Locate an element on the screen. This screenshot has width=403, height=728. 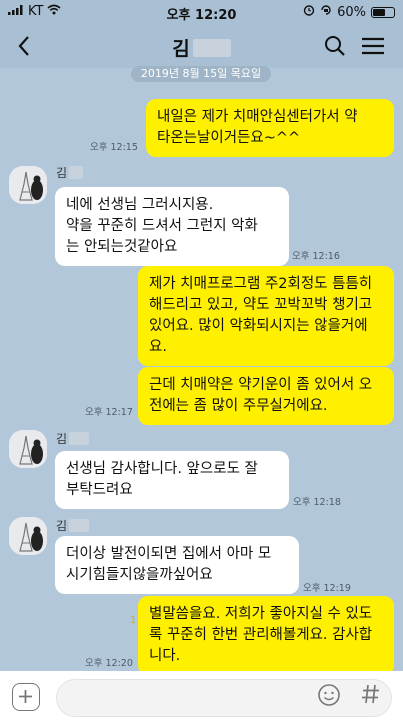
message-bubble-sent: 내일은 제가 치매안심센터가서 약 타온는날이거든요~^^ is located at coordinates (270, 128).